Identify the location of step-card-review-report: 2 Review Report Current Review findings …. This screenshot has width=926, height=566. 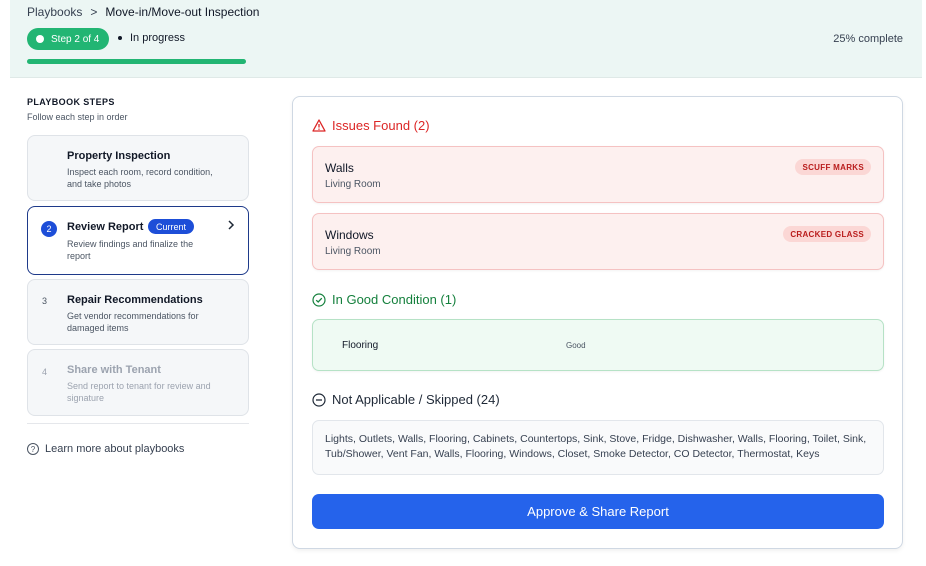
(138, 240).